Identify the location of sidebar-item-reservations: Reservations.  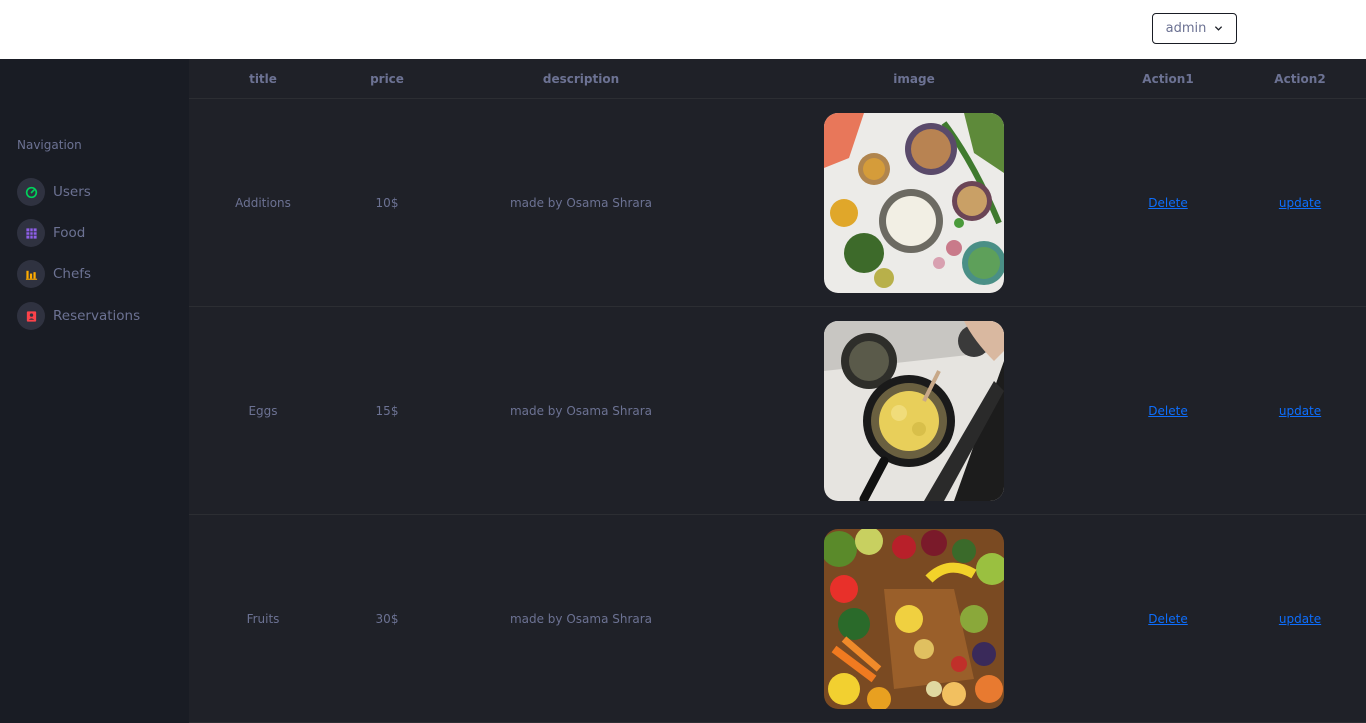
(78, 316).